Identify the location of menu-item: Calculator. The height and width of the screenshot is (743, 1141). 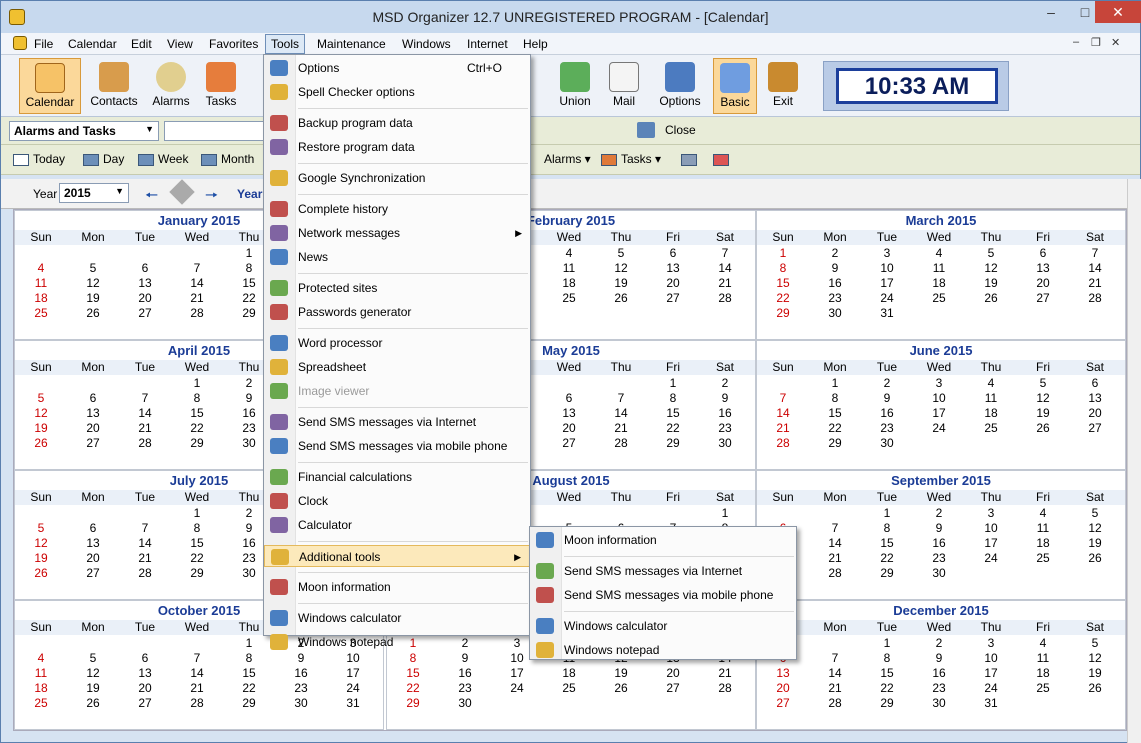
(397, 525).